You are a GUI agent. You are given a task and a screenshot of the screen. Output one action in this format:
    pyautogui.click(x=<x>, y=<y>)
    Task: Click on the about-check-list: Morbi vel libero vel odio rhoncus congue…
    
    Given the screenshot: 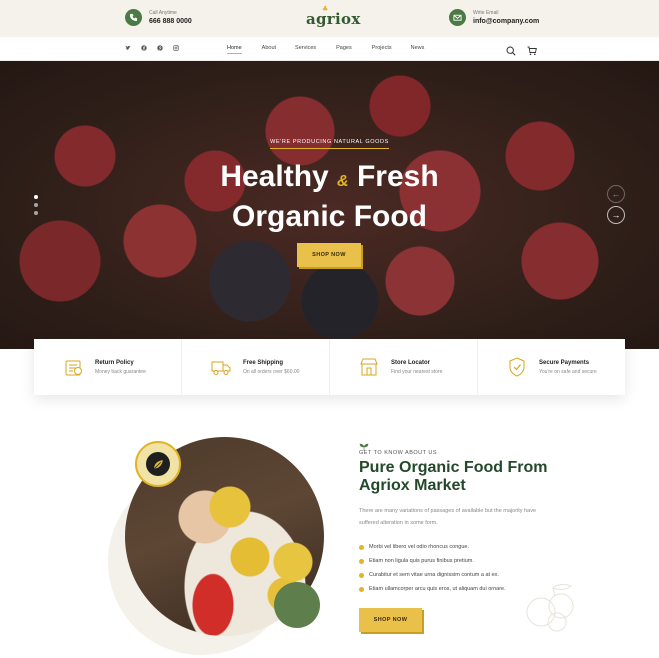 What is the action you would take?
    pyautogui.click(x=432, y=568)
    